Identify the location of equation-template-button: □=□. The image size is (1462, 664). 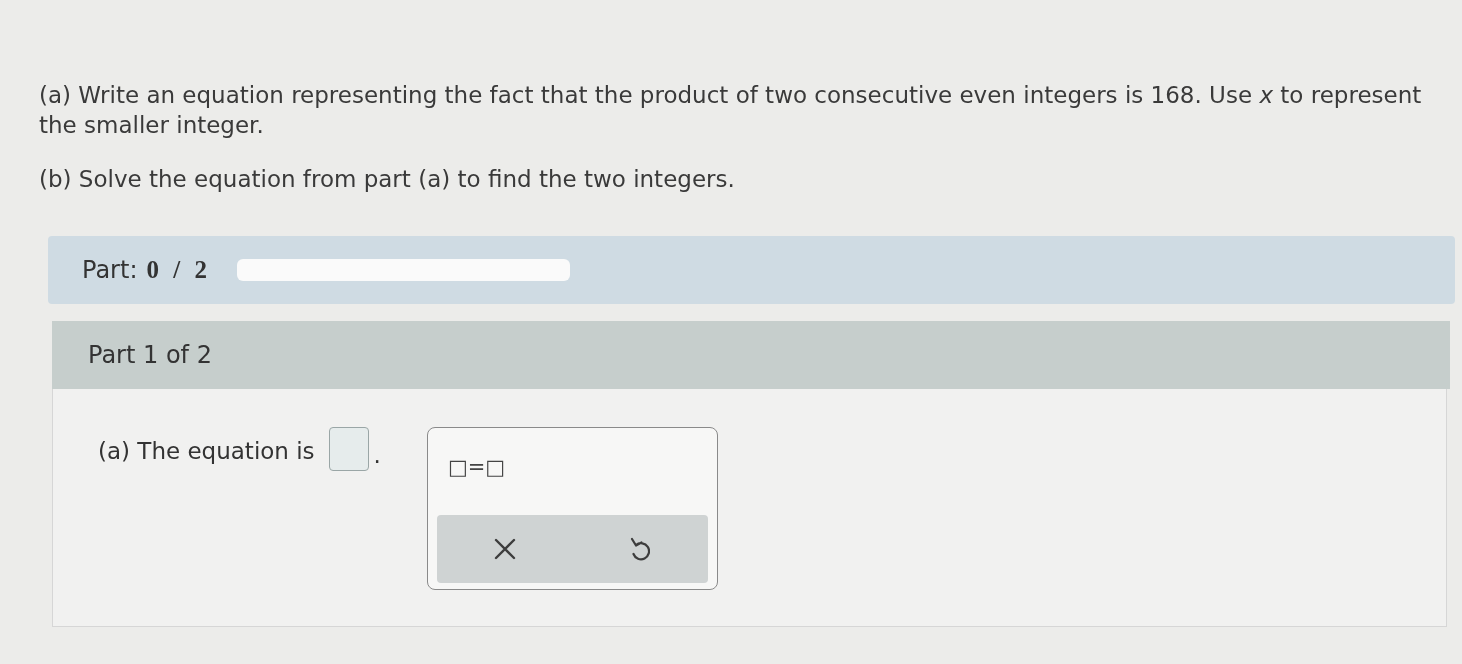
(476, 467).